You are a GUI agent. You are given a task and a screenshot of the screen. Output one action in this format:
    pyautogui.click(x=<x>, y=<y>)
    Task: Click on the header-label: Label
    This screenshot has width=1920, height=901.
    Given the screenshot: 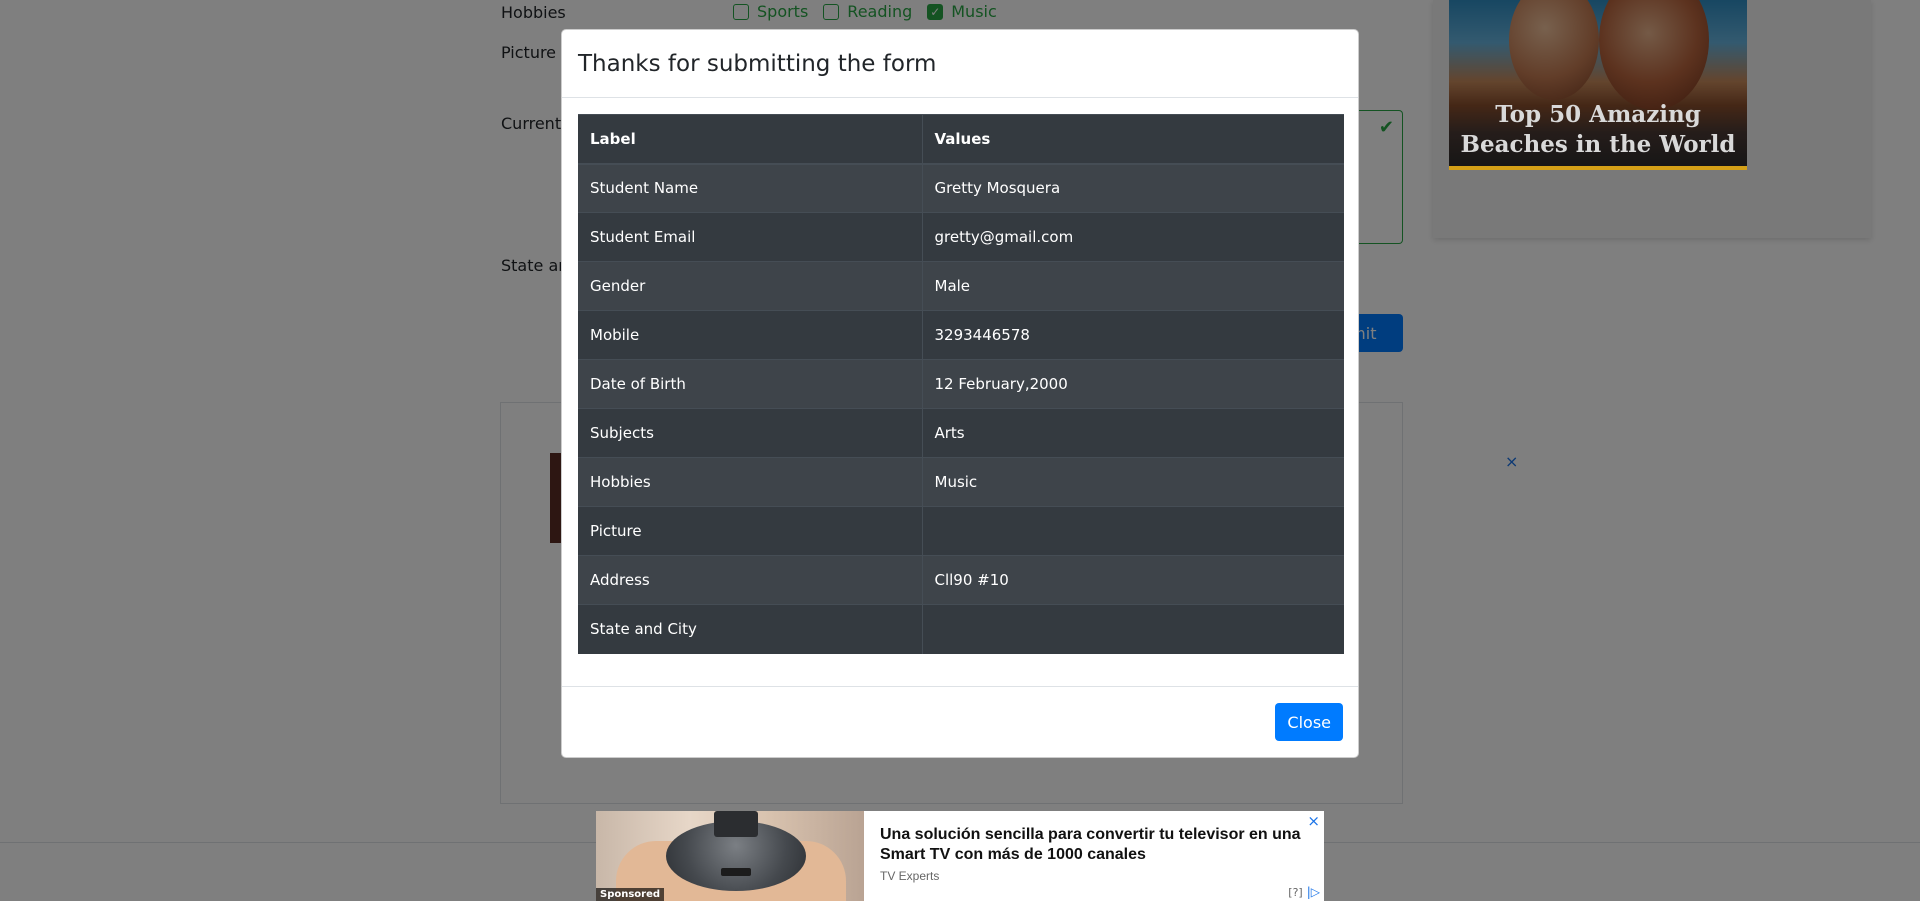 What is the action you would take?
    pyautogui.click(x=750, y=139)
    